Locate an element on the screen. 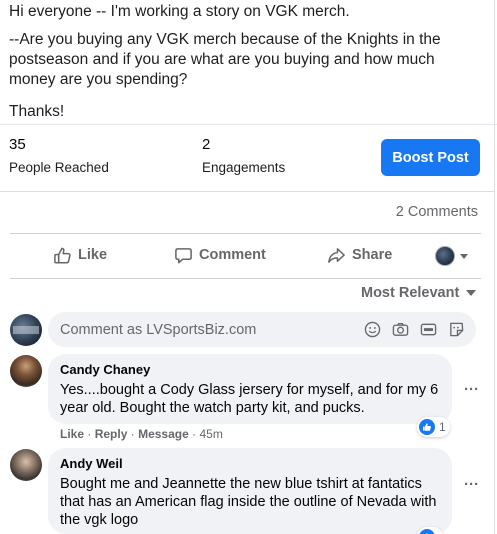 The image size is (497, 534). share-button: Share is located at coordinates (359, 255).